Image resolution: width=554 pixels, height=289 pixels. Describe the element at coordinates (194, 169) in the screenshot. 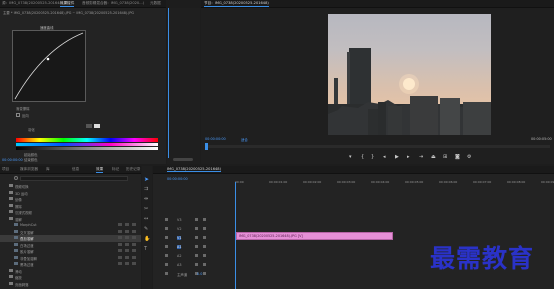

I see `tab-sequence: IMG_0738(20200525-201648)` at that location.